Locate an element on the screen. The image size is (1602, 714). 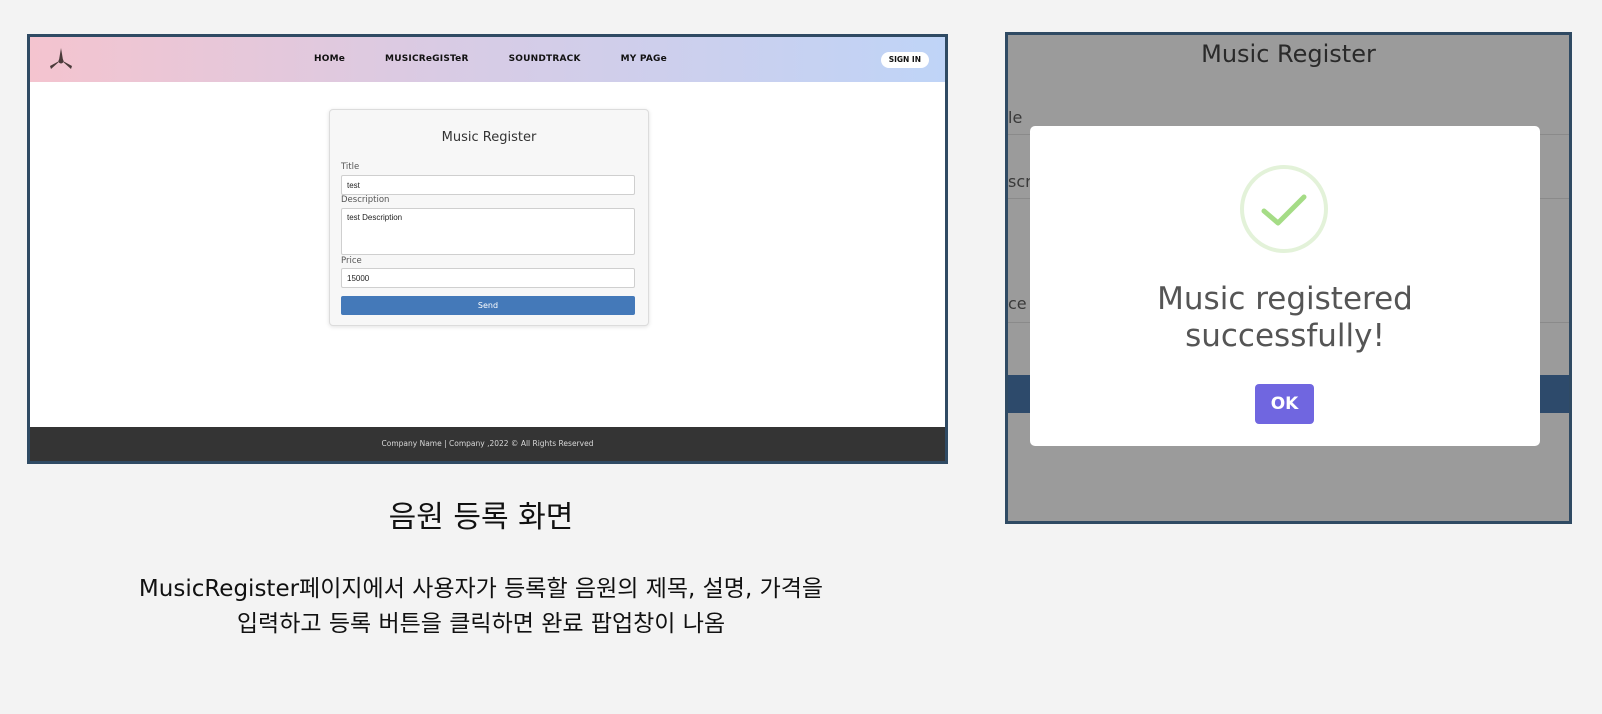
background-form-title: Music Register is located at coordinates (1288, 54).